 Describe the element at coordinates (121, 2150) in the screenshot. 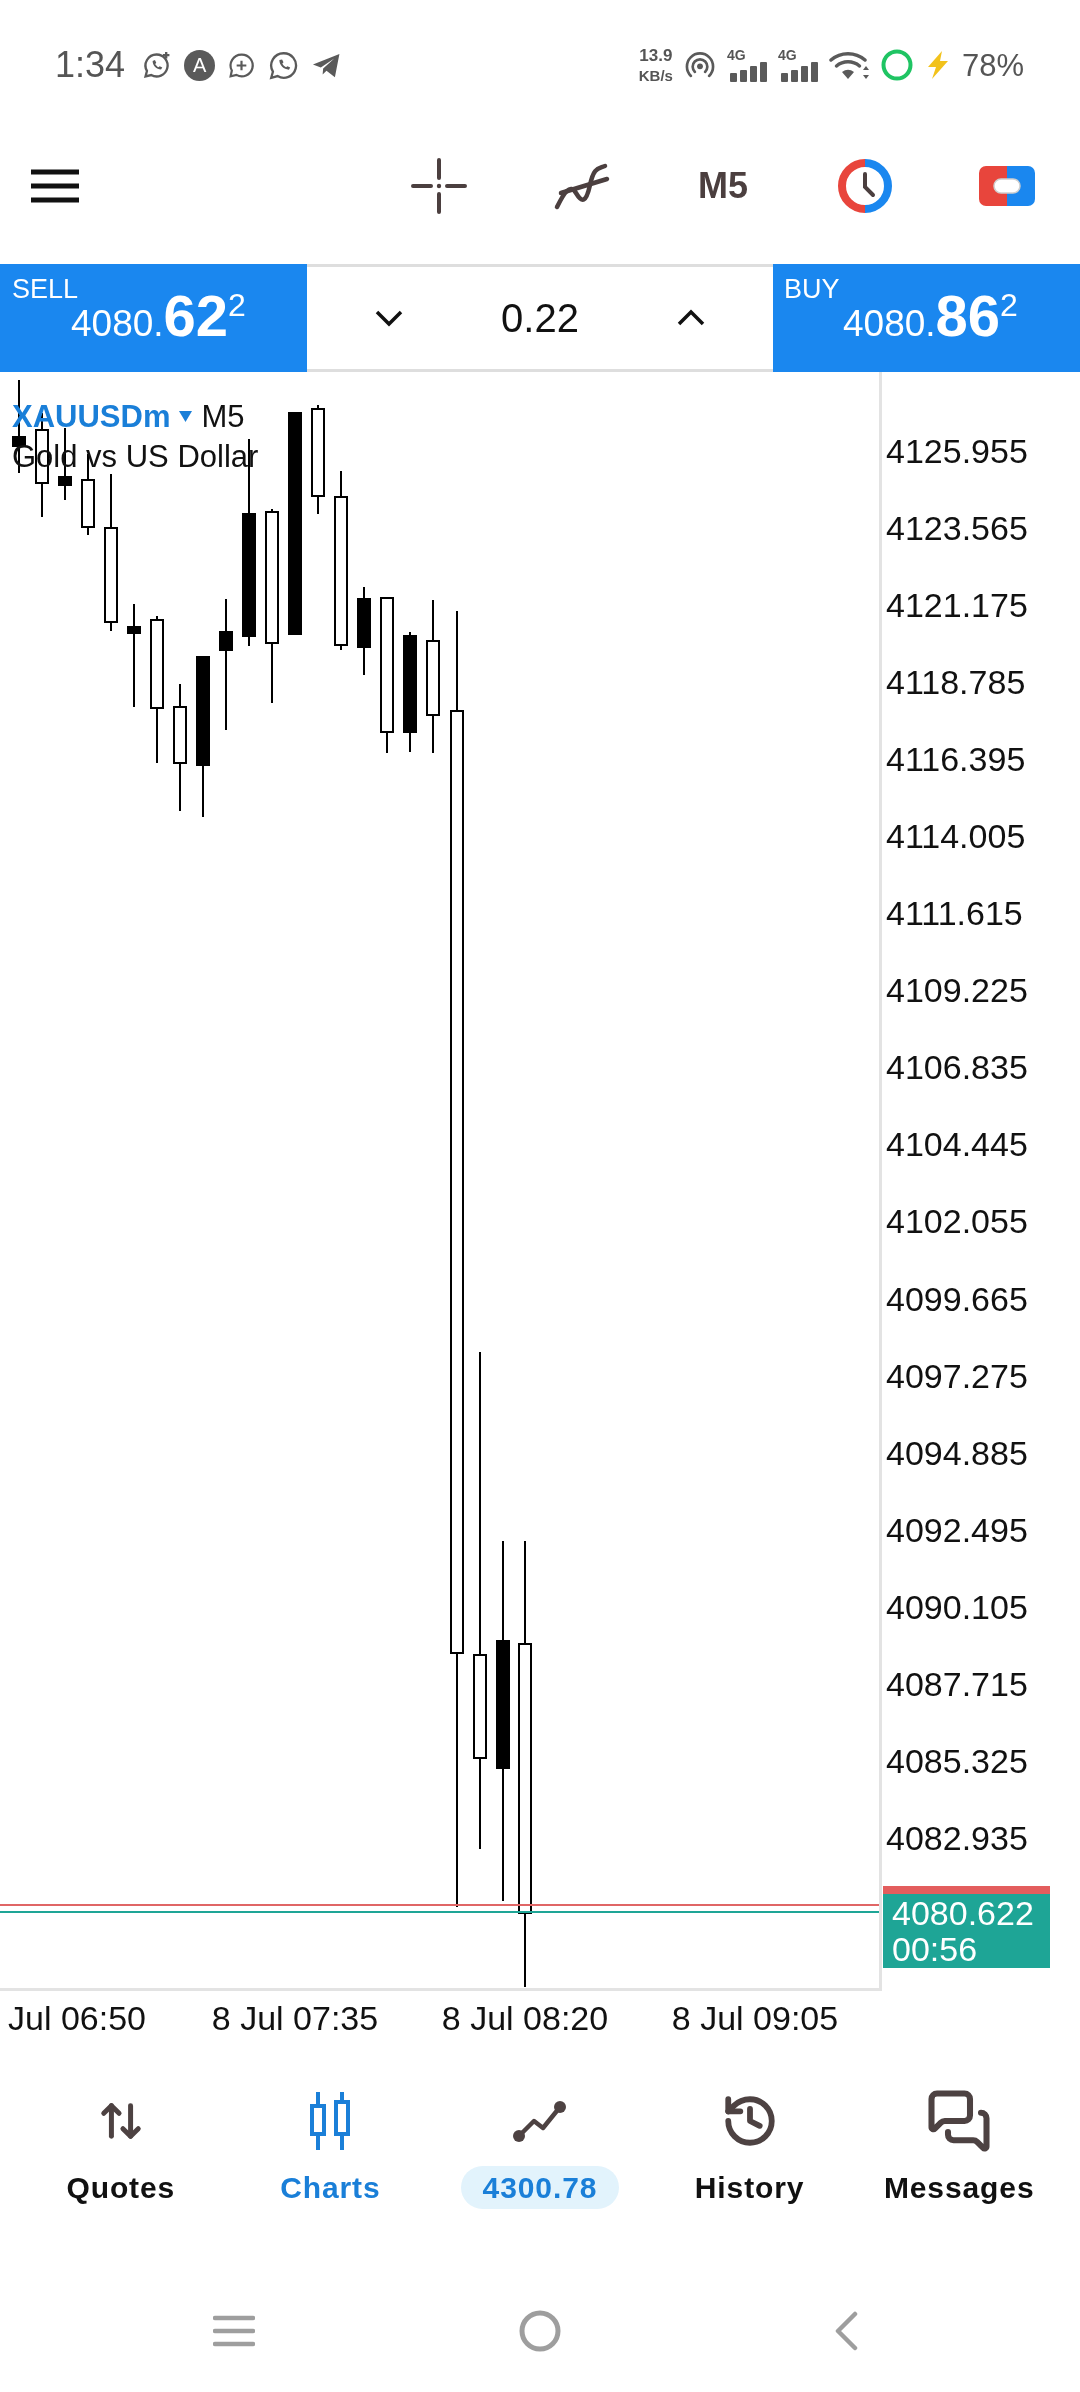

I see `bottom-nav-tab: Quotes` at that location.